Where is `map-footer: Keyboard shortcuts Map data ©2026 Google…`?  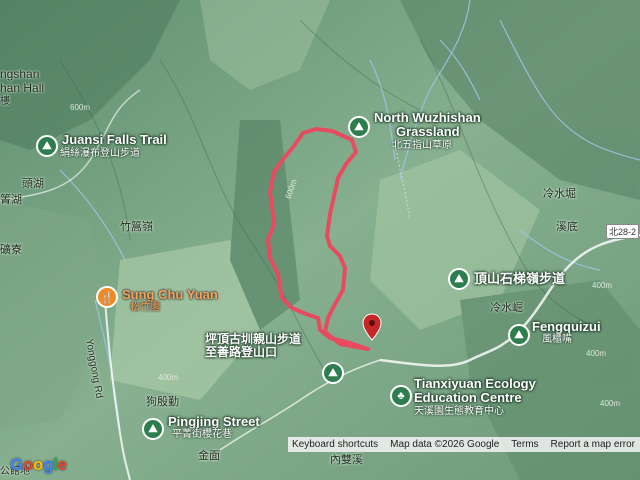 map-footer: Keyboard shortcuts Map data ©2026 Google… is located at coordinates (464, 444).